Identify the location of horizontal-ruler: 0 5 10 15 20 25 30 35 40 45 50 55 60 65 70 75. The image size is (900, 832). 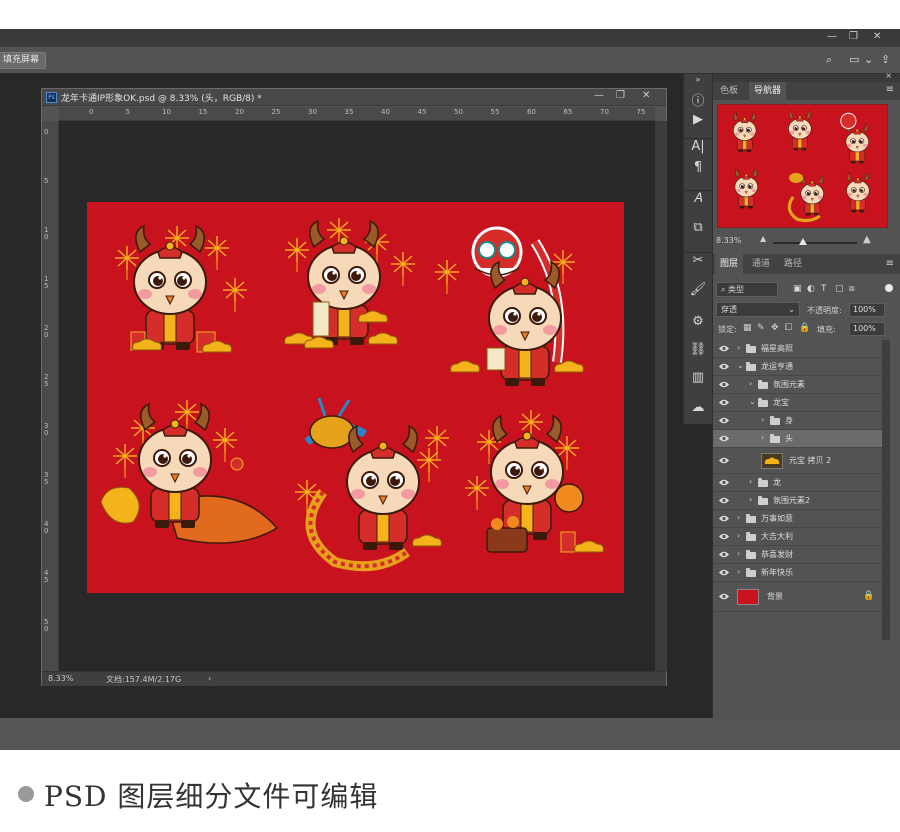
(357, 114).